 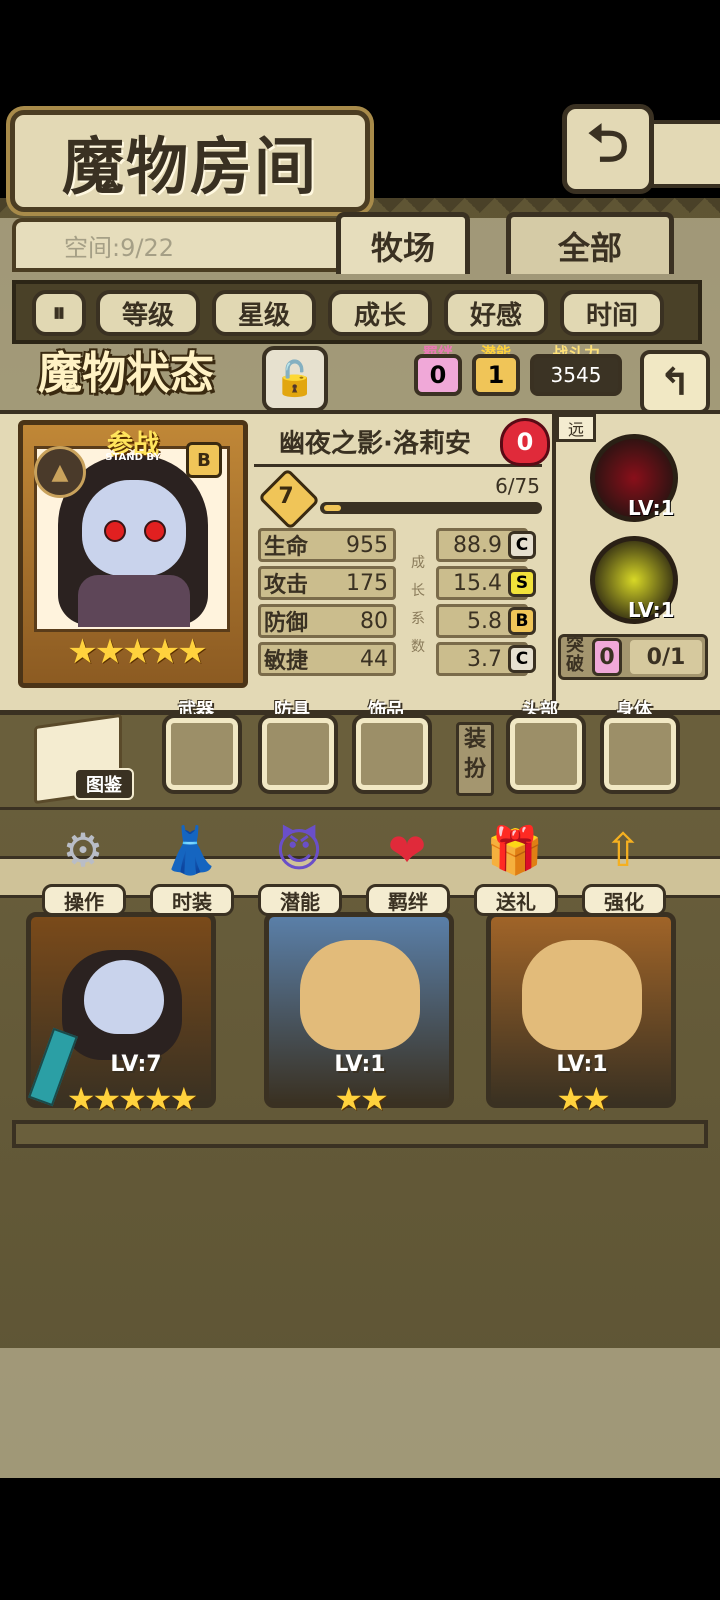 What do you see at coordinates (522, 583) in the screenshot?
I see `growth-grade-attack: S` at bounding box center [522, 583].